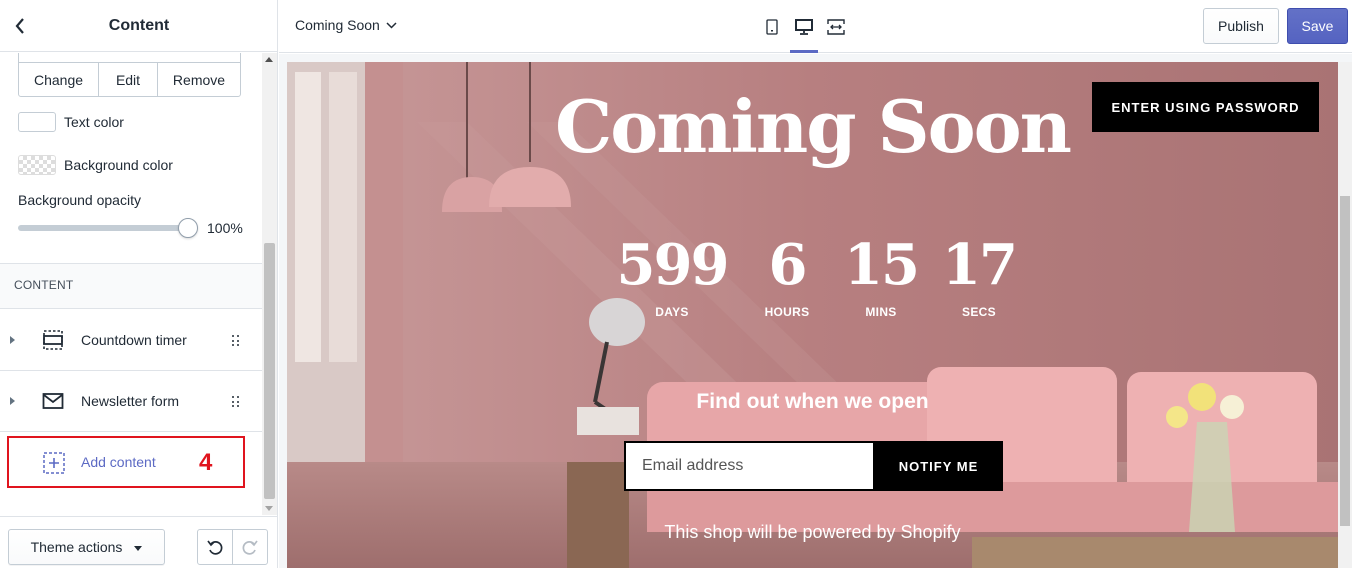 The image size is (1352, 568). What do you see at coordinates (104, 228) in the screenshot?
I see `opacity-slider-track` at bounding box center [104, 228].